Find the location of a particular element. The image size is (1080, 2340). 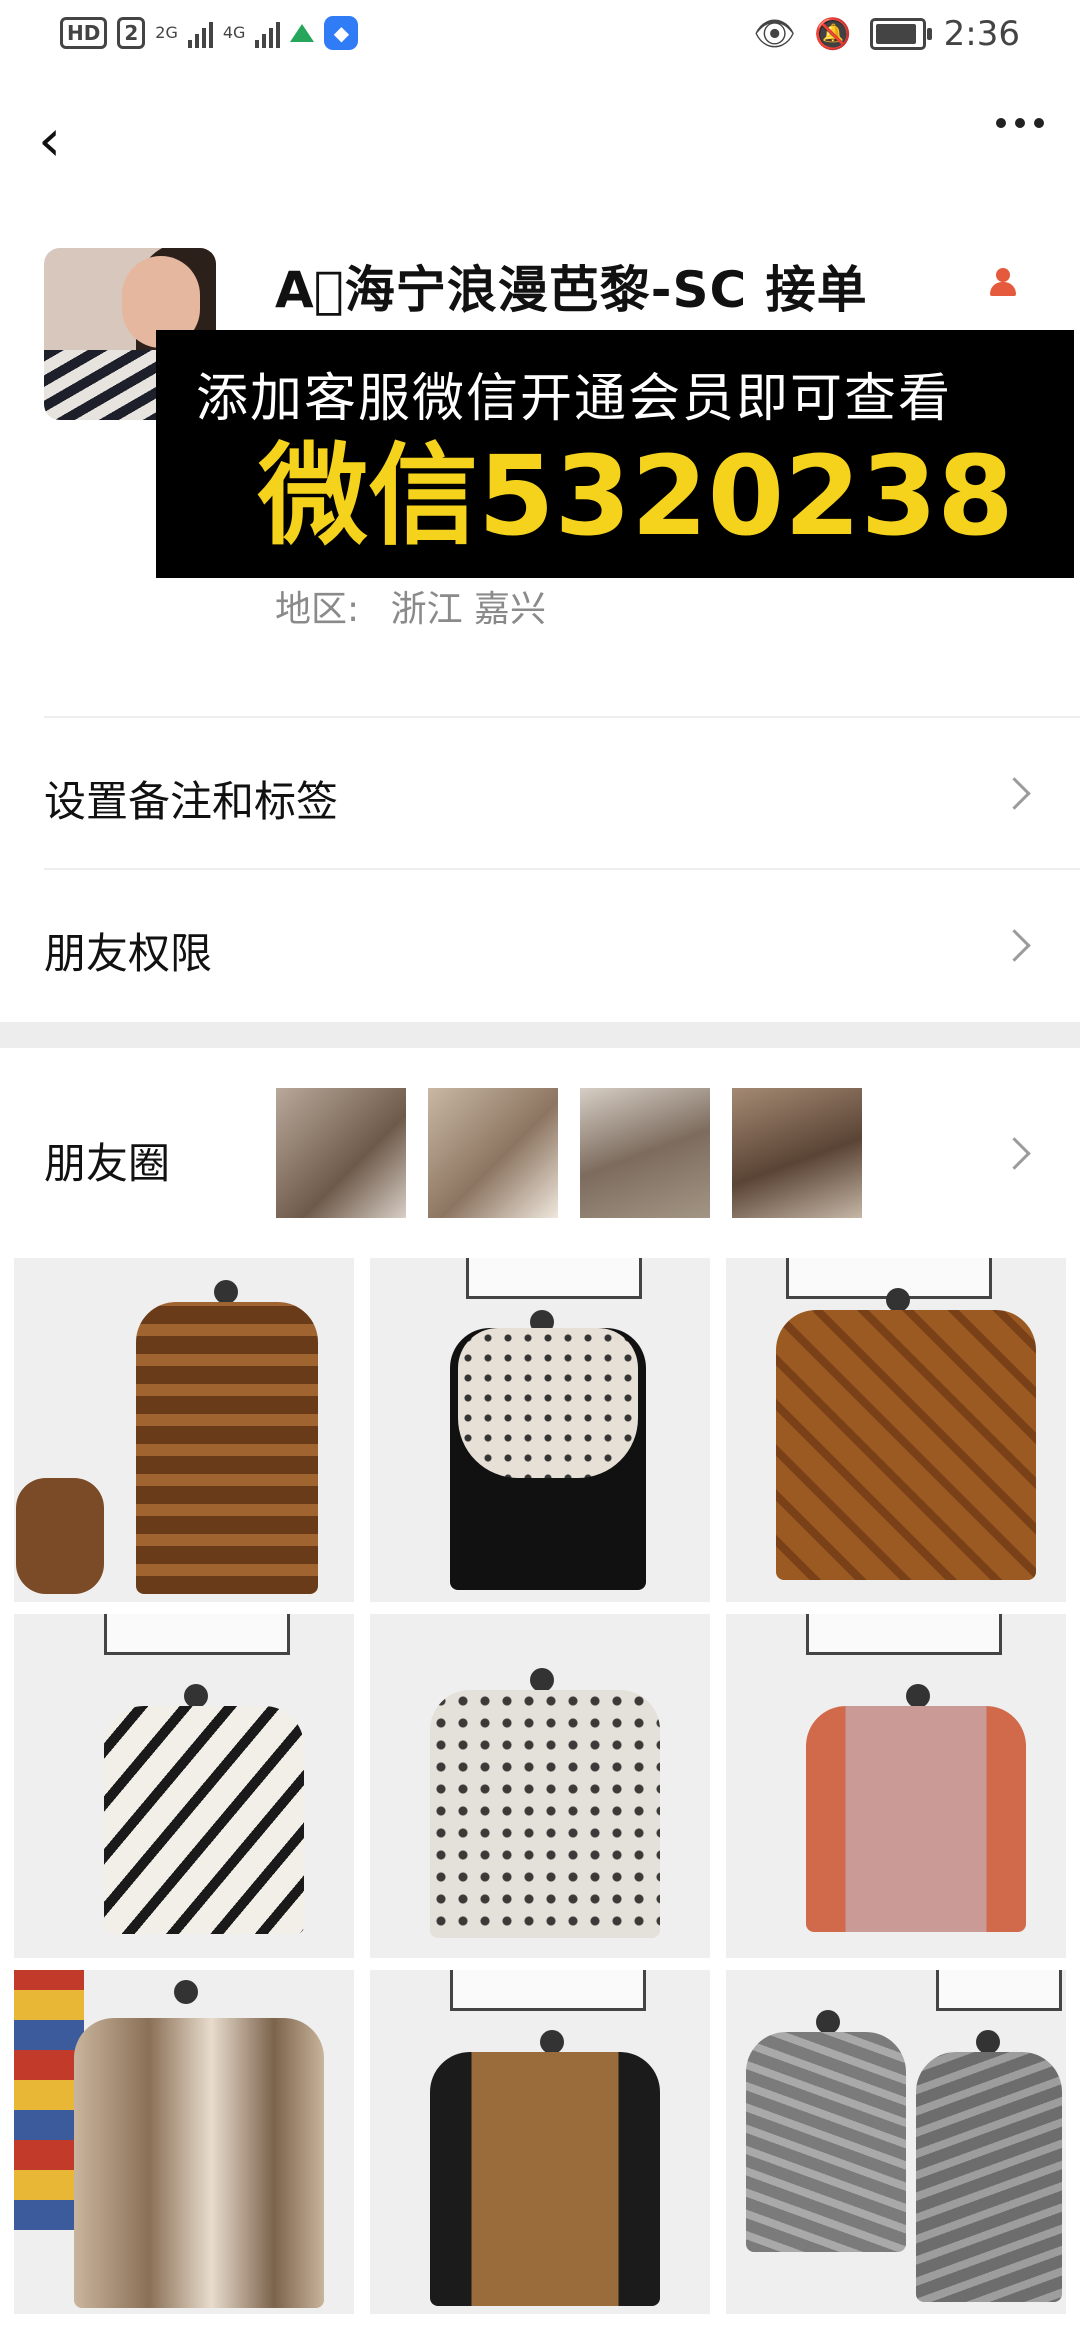

sim-badge: 2 is located at coordinates (131, 33).